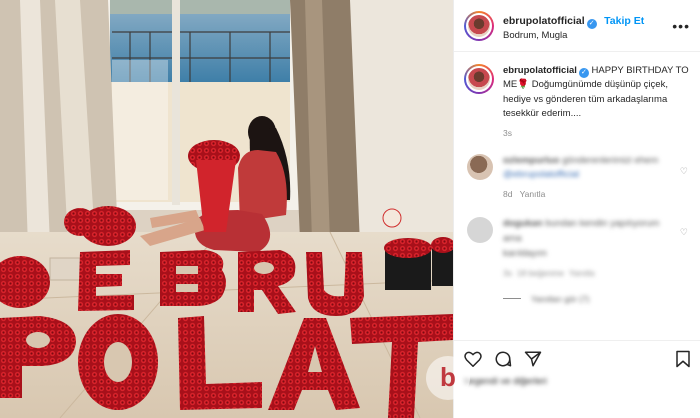 The image size is (700, 418). What do you see at coordinates (531, 160) in the screenshot?
I see `comment-username: ozlempurluo` at bounding box center [531, 160].